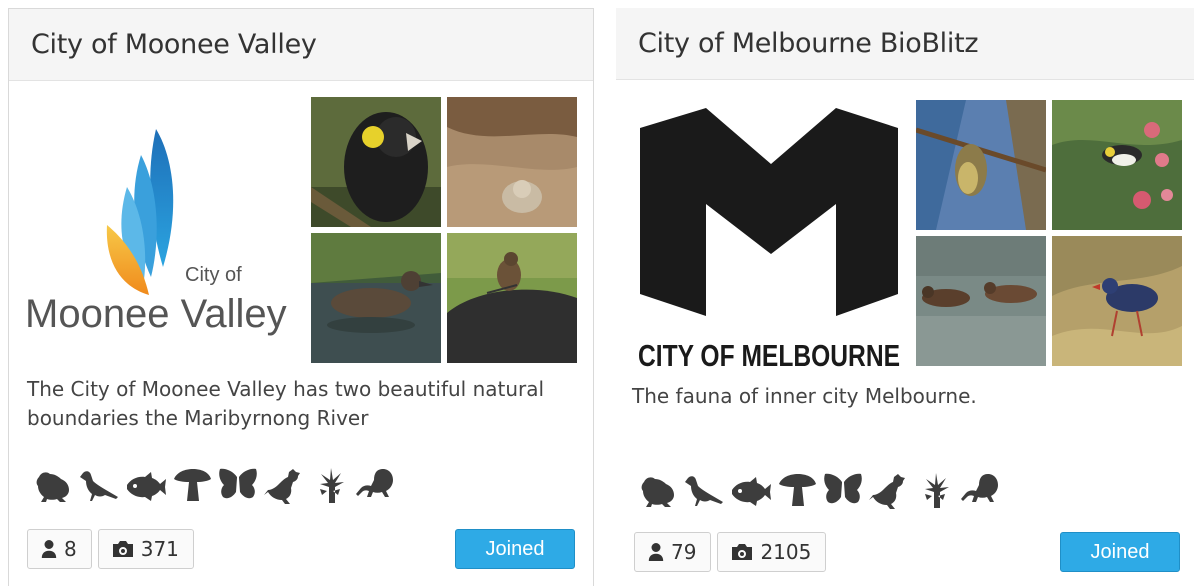 The width and height of the screenshot is (1195, 586). I want to click on members-stat: 79, so click(673, 552).